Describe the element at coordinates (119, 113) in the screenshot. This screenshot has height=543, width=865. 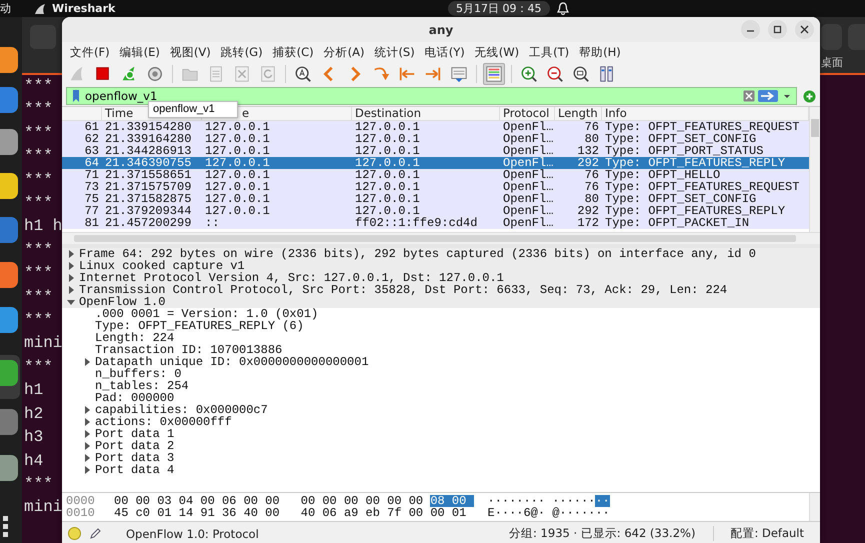
I see `column-header: Time` at that location.